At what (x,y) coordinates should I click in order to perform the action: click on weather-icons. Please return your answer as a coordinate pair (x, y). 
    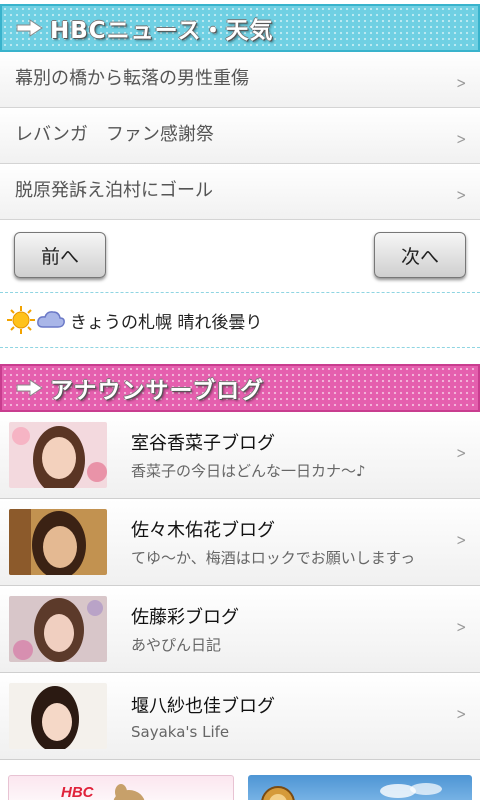
    Looking at the image, I should click on (36, 320).